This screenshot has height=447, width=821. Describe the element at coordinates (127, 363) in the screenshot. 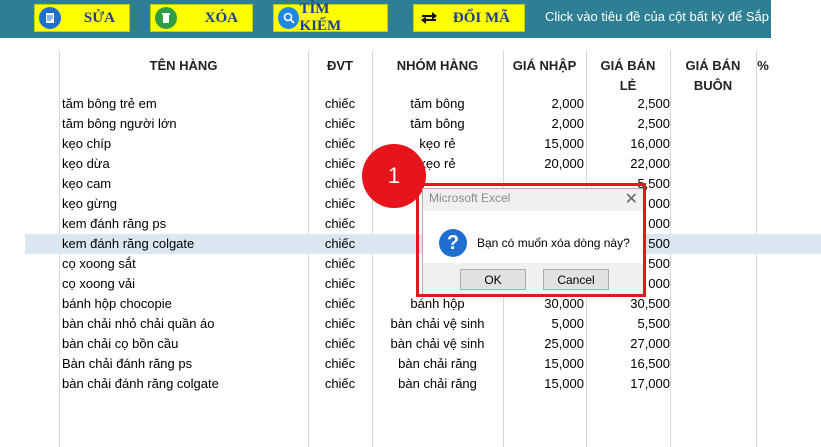

I see `cell-name: Bàn chải đánh răng ps` at that location.